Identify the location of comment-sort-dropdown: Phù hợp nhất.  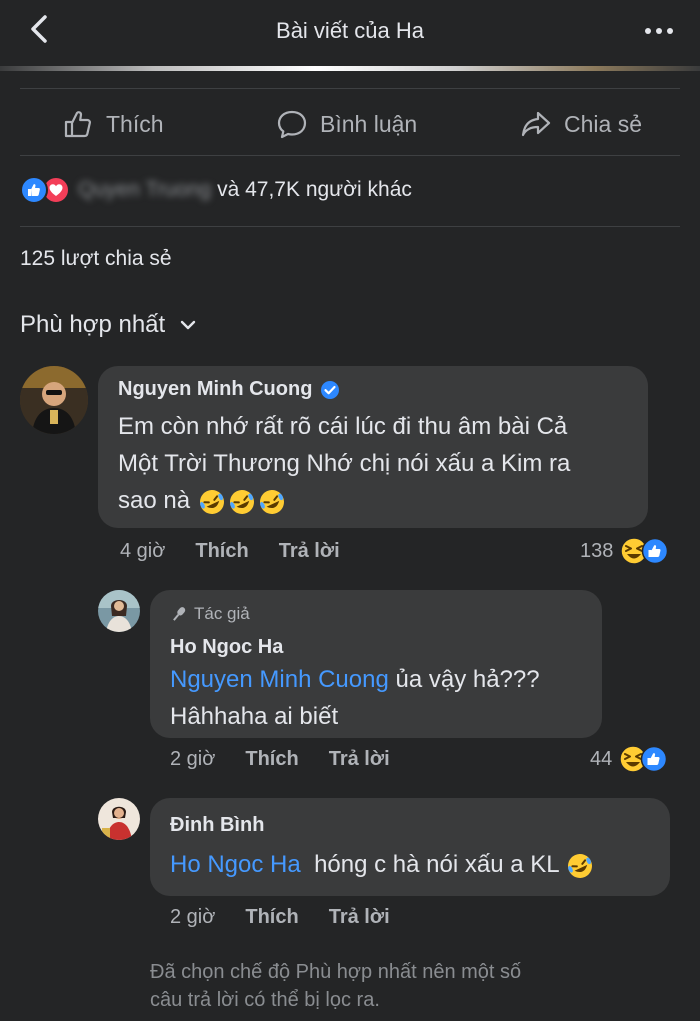
(108, 325).